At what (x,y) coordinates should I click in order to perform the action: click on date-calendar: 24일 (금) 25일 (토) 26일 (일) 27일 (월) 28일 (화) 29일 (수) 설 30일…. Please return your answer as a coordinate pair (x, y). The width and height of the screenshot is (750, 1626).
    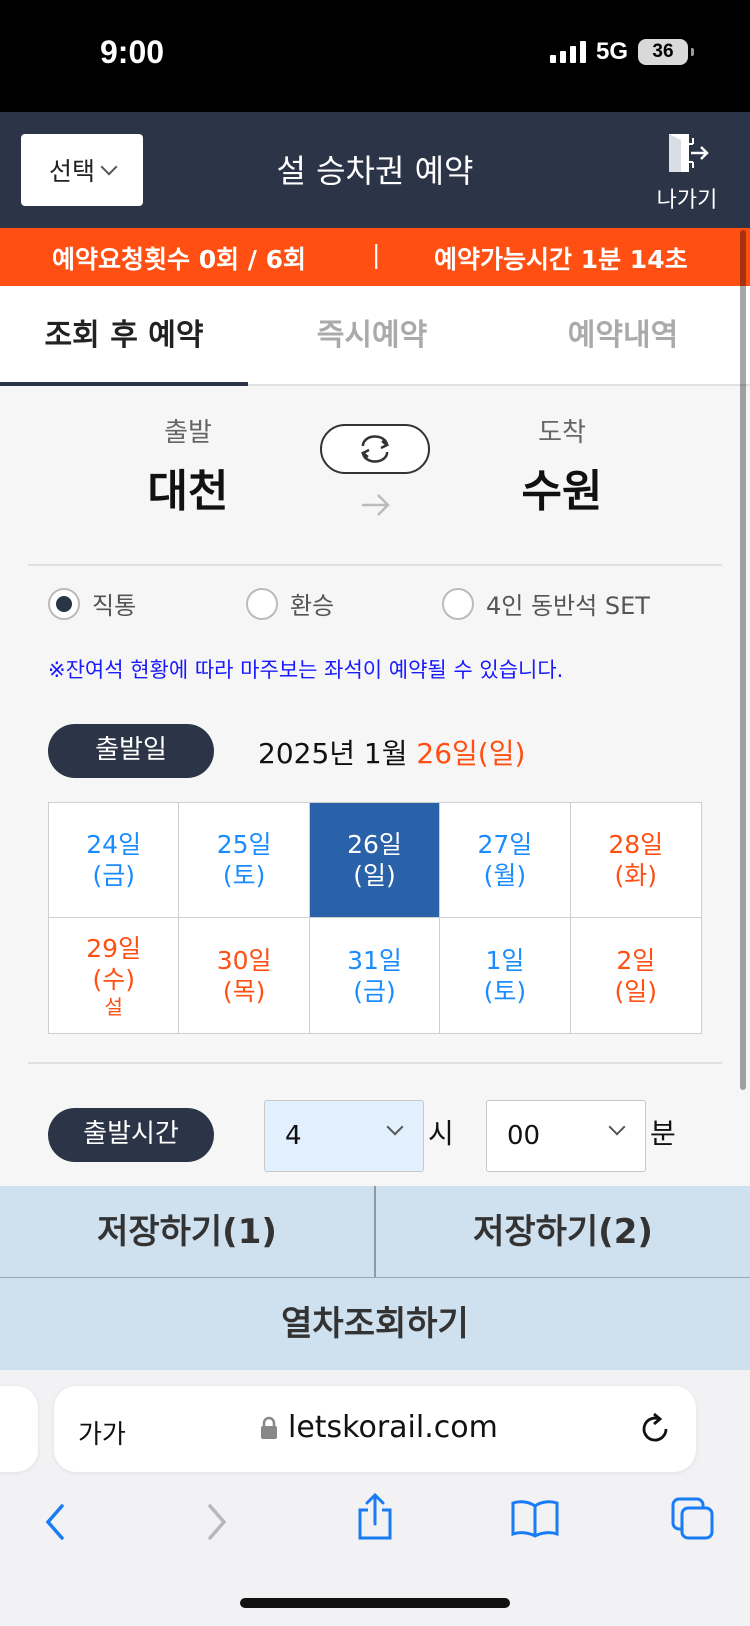
    Looking at the image, I should click on (375, 918).